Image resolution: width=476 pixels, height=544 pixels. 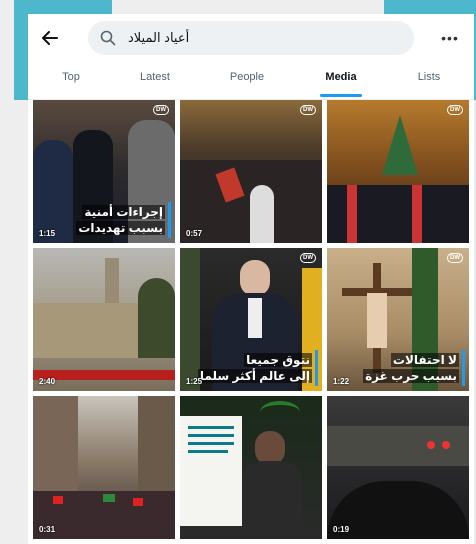 What do you see at coordinates (47, 529) in the screenshot?
I see `video-duration: 0:31` at bounding box center [47, 529].